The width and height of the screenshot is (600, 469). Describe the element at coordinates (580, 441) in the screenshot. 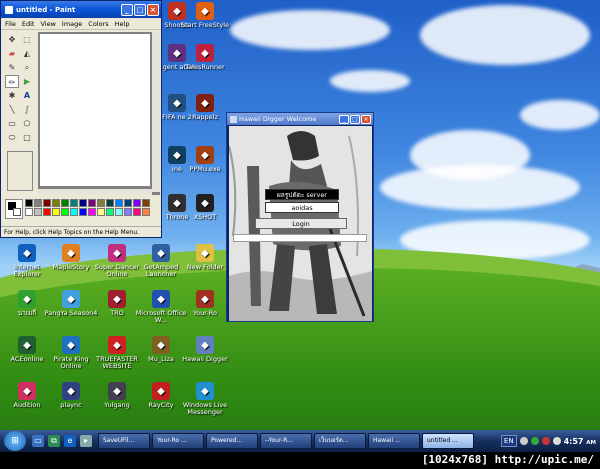

I see `clock: 4:57 AM` at that location.